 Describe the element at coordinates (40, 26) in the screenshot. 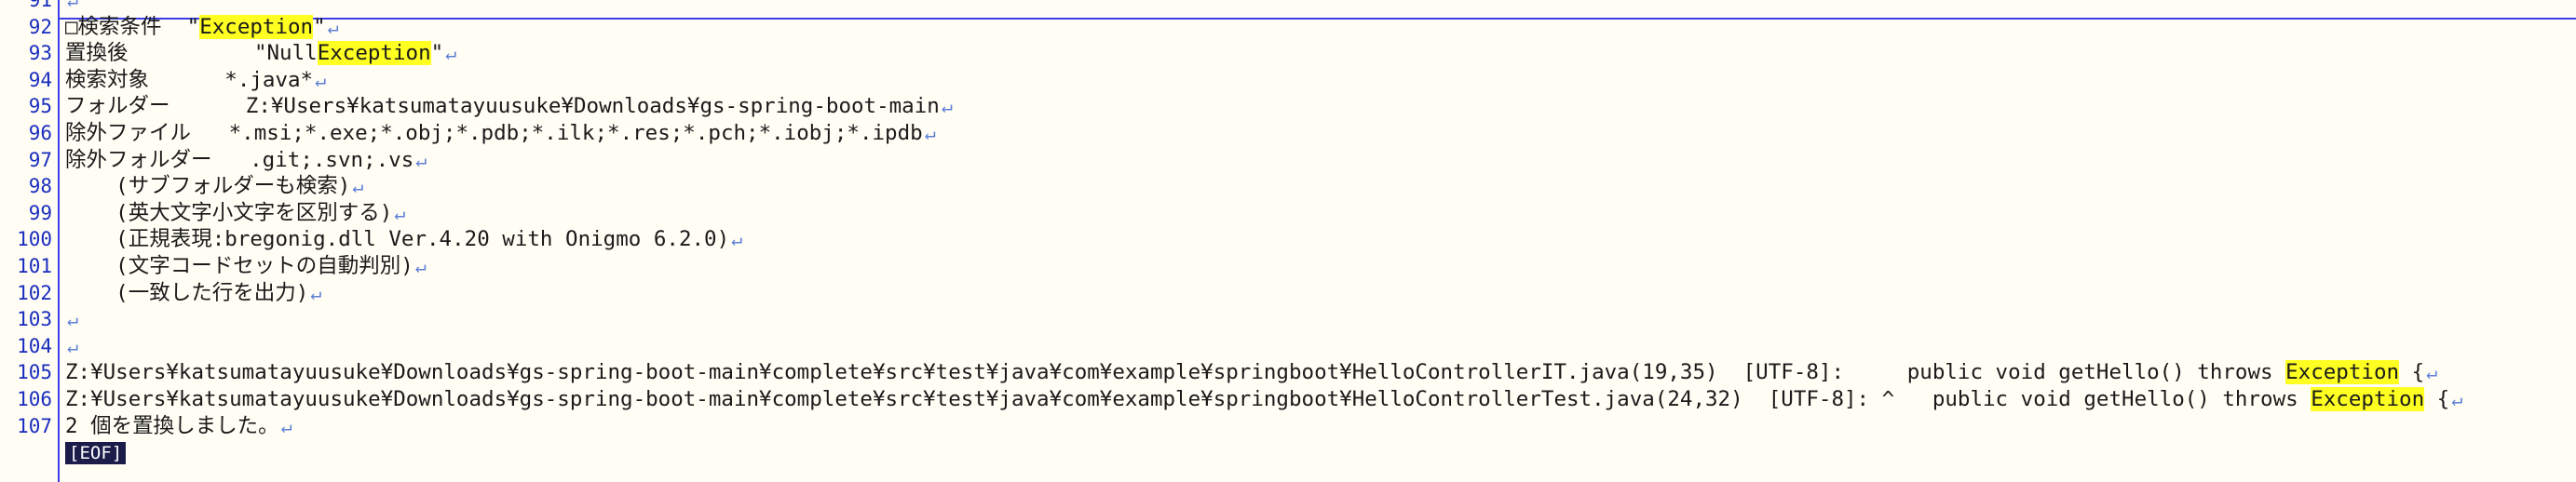

I see `line-number: 92` at that location.